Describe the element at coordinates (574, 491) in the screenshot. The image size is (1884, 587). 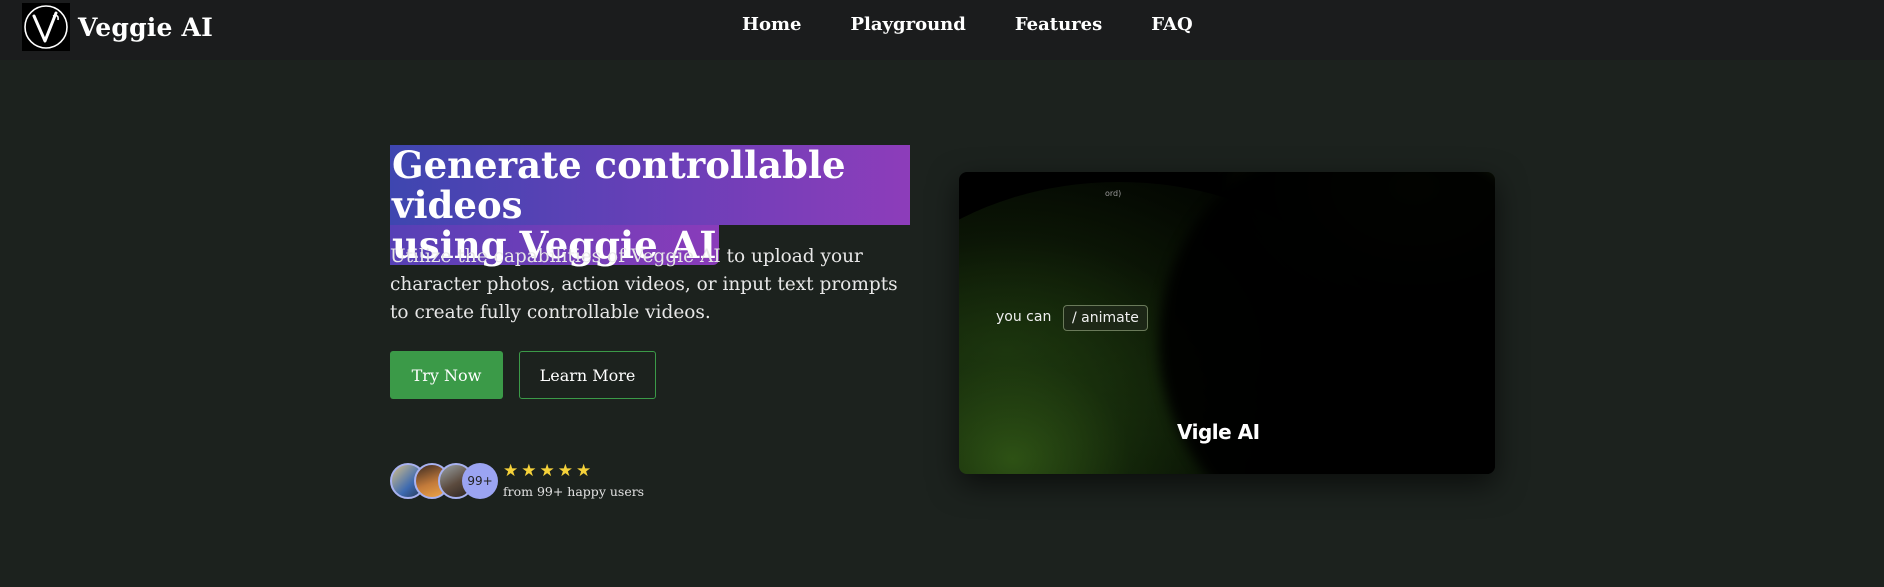
I see `happy-users-text: from 99+ happy users` at that location.